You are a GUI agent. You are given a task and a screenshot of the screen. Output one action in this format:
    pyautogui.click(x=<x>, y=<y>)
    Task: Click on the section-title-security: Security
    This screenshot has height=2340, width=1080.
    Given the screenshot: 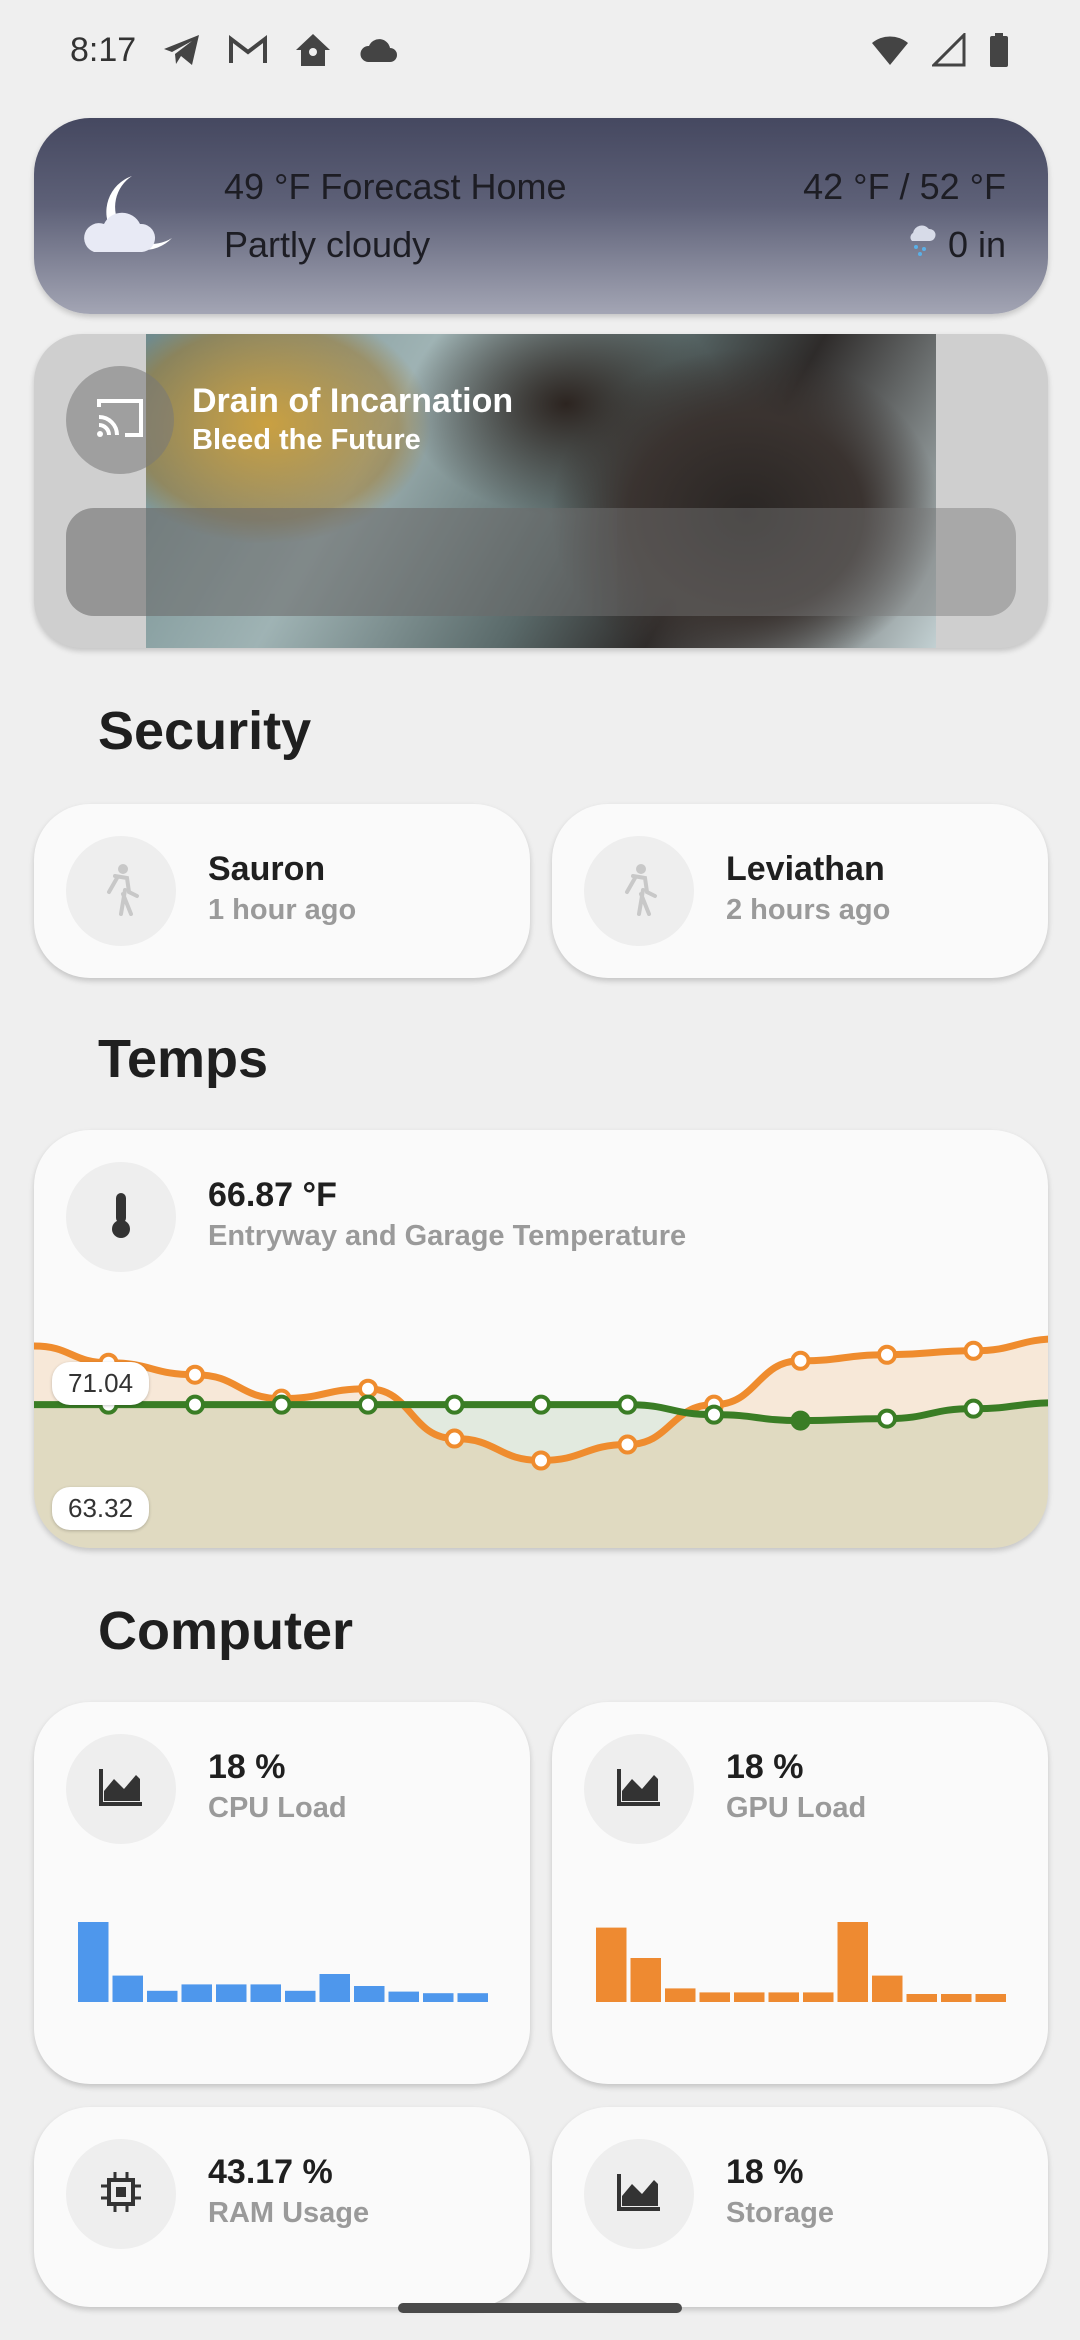 What is the action you would take?
    pyautogui.click(x=205, y=731)
    